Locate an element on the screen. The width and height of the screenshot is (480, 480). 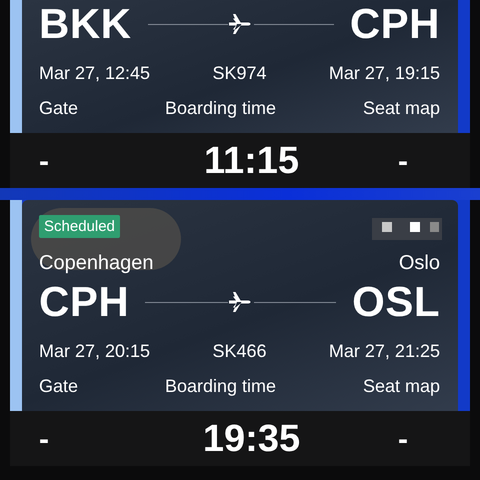
flight-number: SK466 is located at coordinates (239, 351).